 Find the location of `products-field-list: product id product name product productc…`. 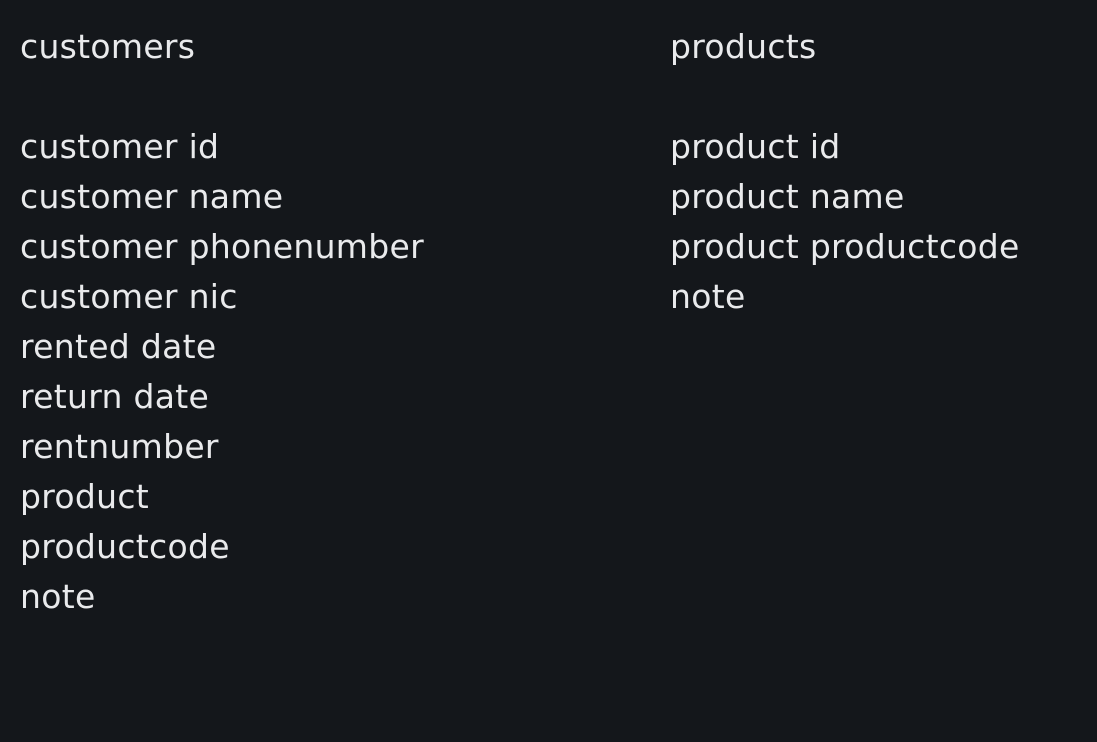

products-field-list: product id product name product productc… is located at coordinates (880, 222).